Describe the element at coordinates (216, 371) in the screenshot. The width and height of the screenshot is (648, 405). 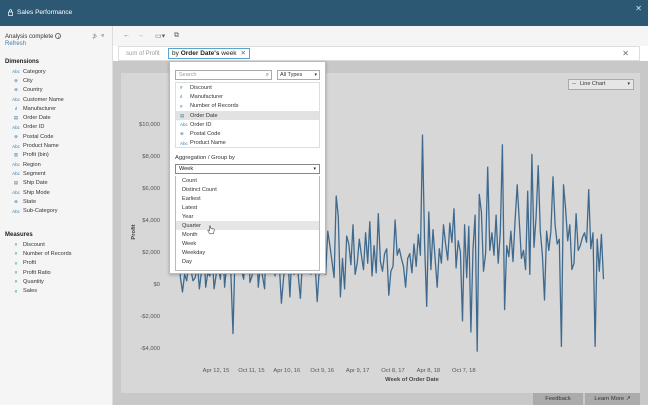
I see `x-tick-label: Apr 12, 15` at that location.